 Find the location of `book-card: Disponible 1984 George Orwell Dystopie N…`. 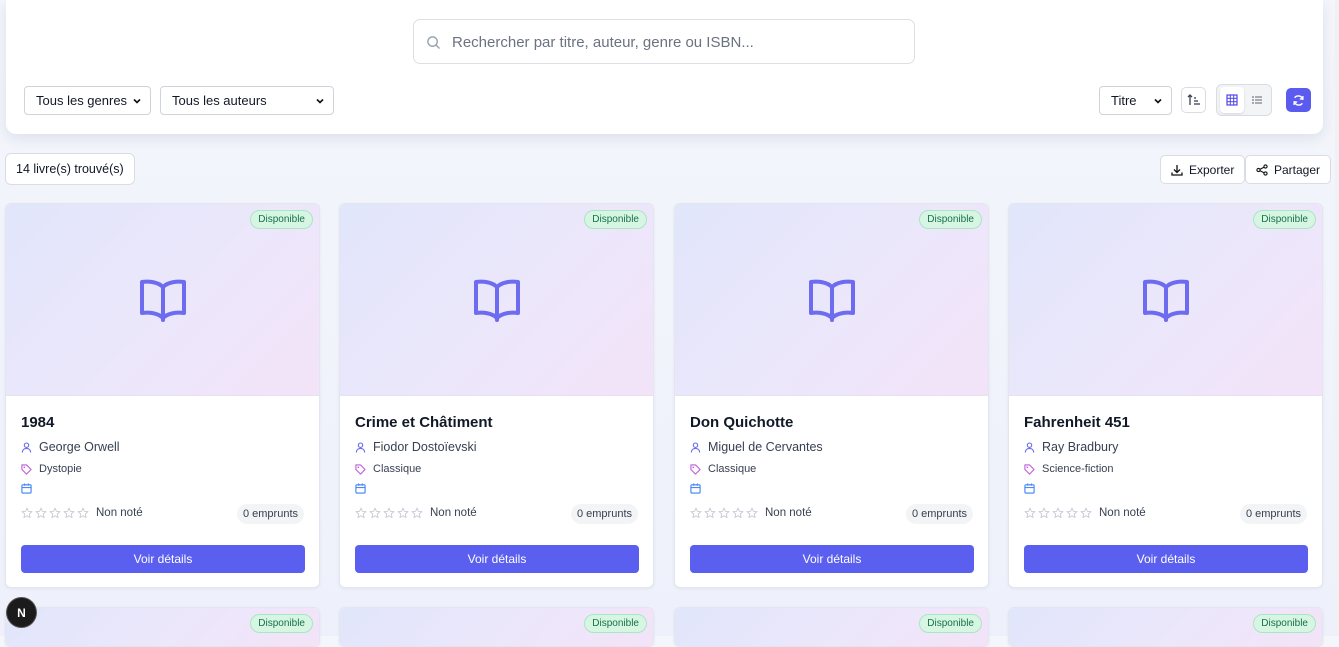

book-card: Disponible 1984 George Orwell Dystopie N… is located at coordinates (162, 395).